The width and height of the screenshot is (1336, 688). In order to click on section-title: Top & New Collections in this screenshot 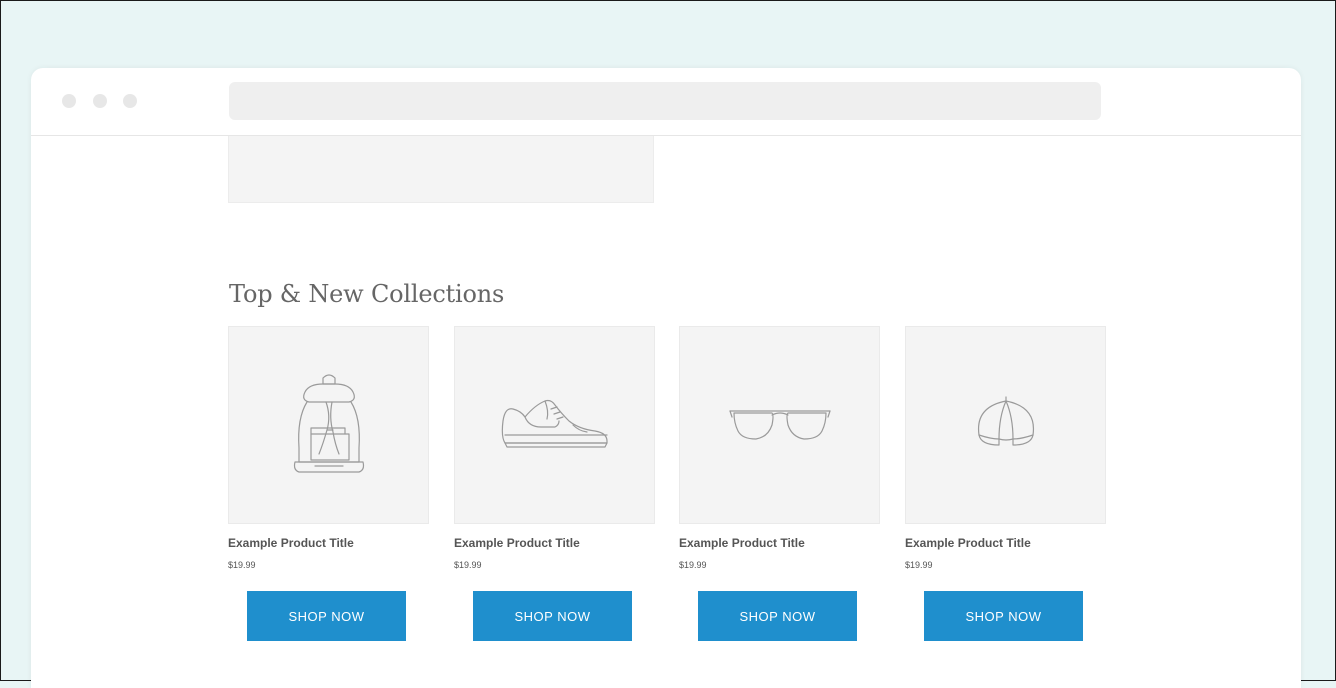, I will do `click(367, 294)`.